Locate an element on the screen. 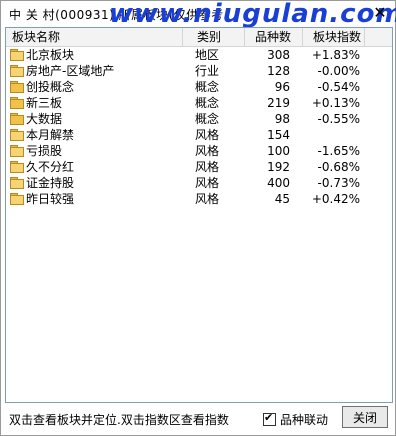 The width and height of the screenshot is (396, 436). sector-name-cell: 创投概念 is located at coordinates (42, 87).